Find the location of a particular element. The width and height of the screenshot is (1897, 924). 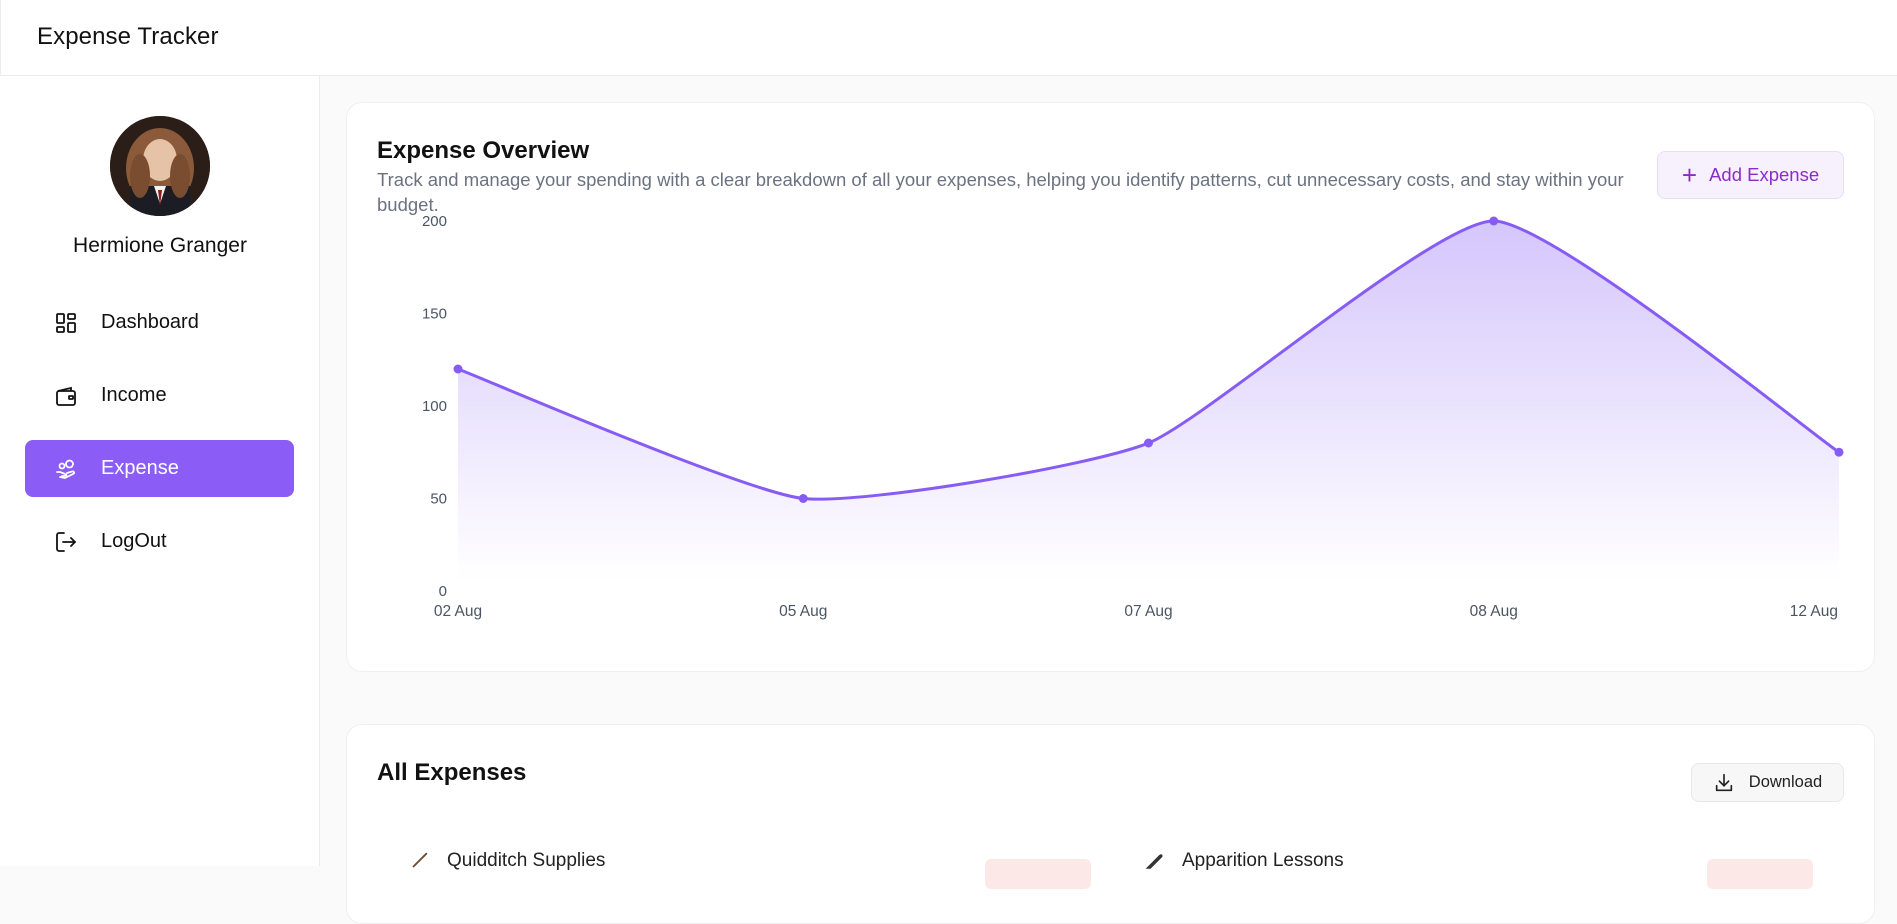

y-tick-label: 150 is located at coordinates (434, 314).